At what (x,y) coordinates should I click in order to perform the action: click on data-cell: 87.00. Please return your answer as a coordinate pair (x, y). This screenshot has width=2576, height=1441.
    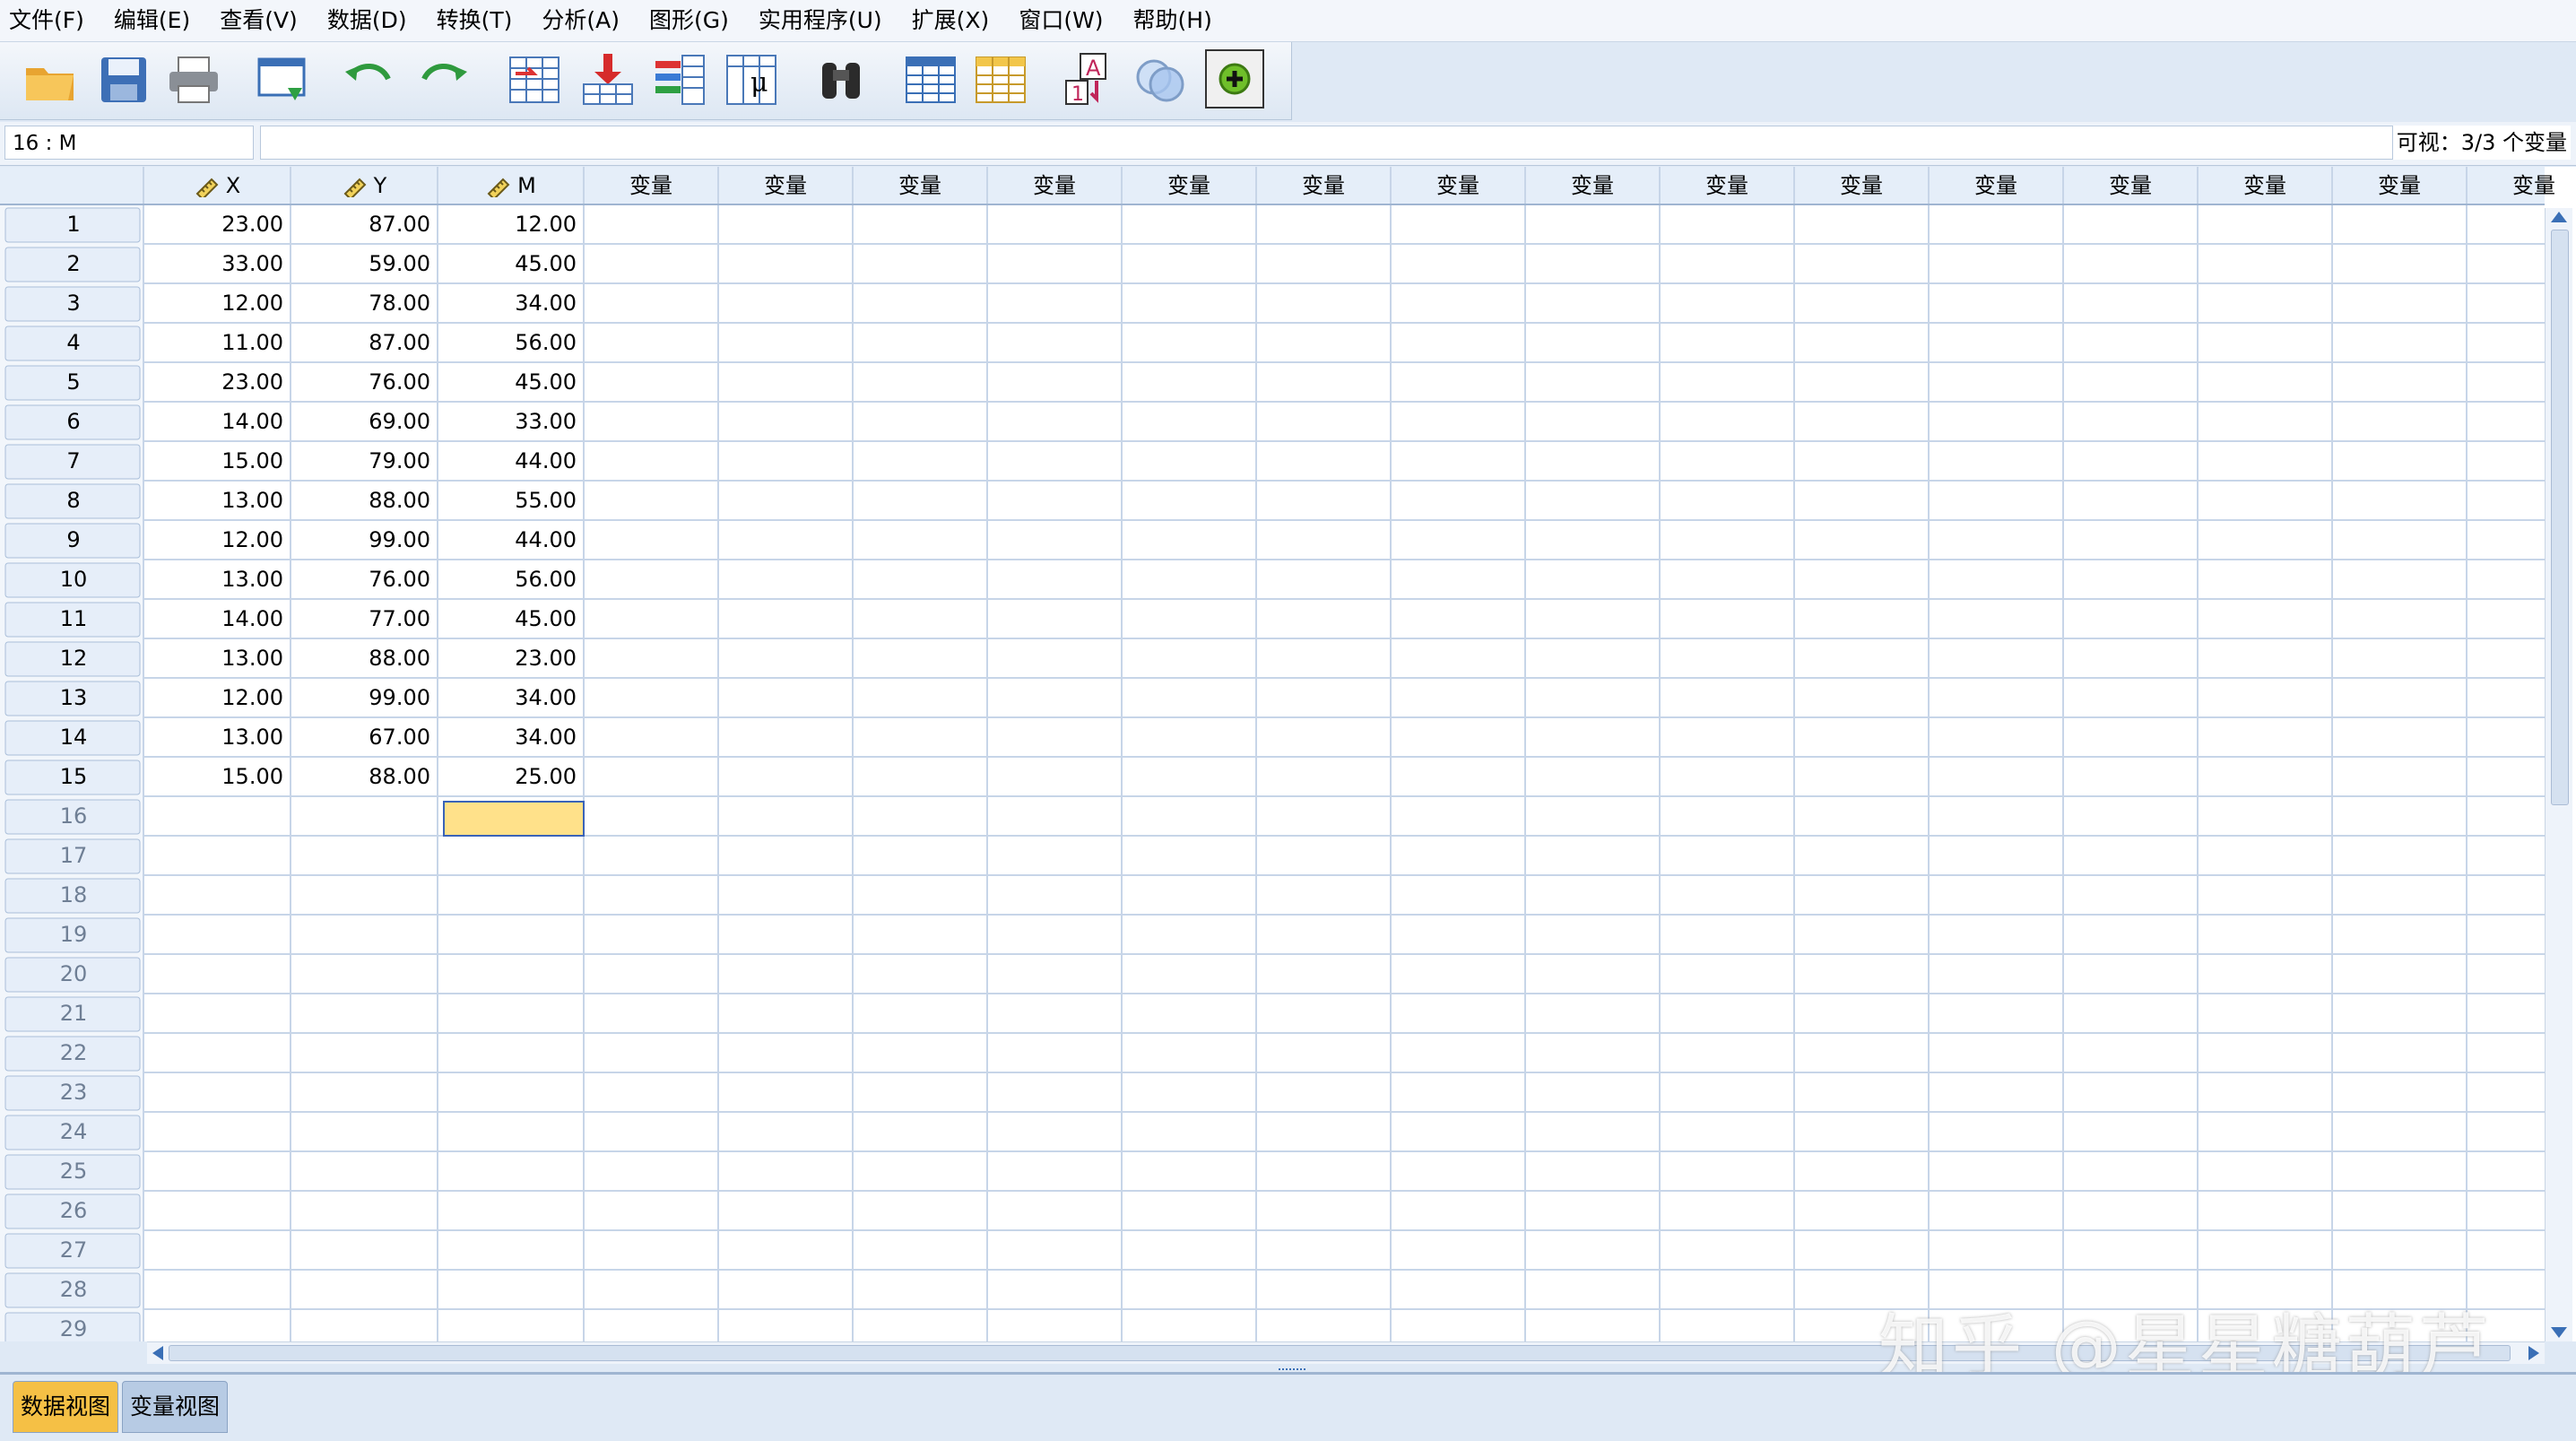
    Looking at the image, I should click on (360, 342).